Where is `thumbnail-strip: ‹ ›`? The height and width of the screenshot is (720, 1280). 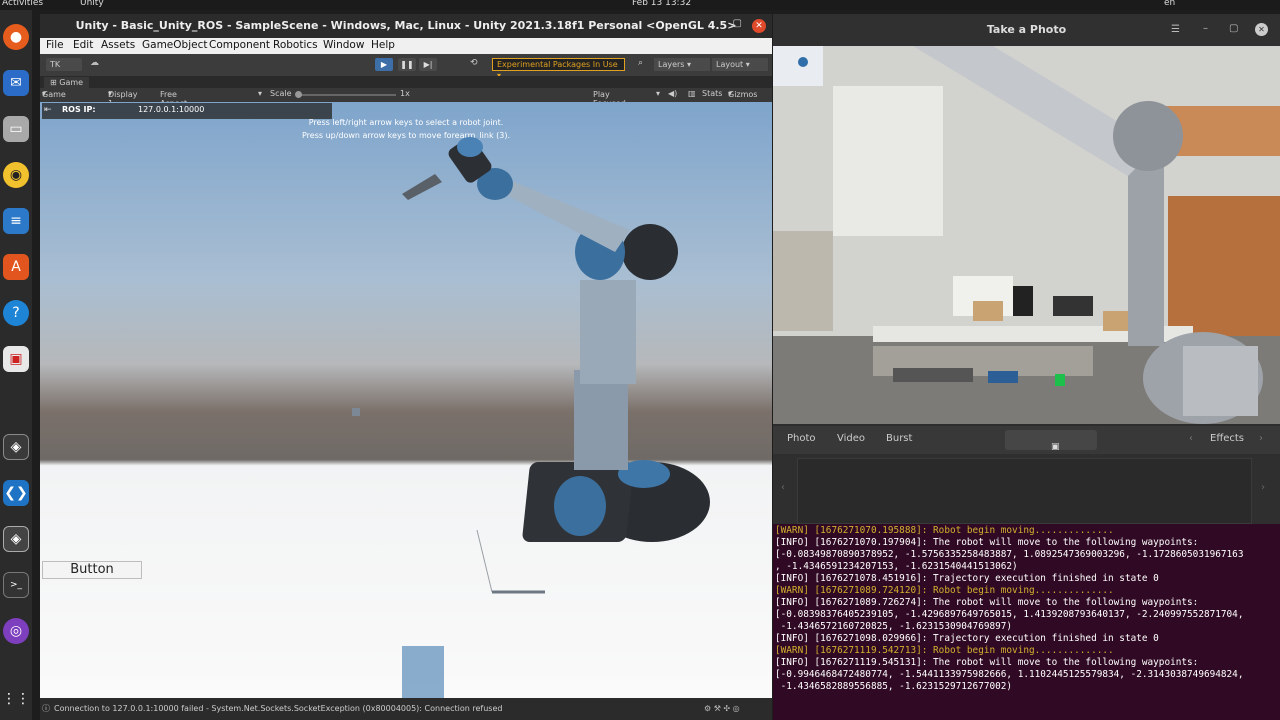 thumbnail-strip: ‹ › is located at coordinates (1026, 491).